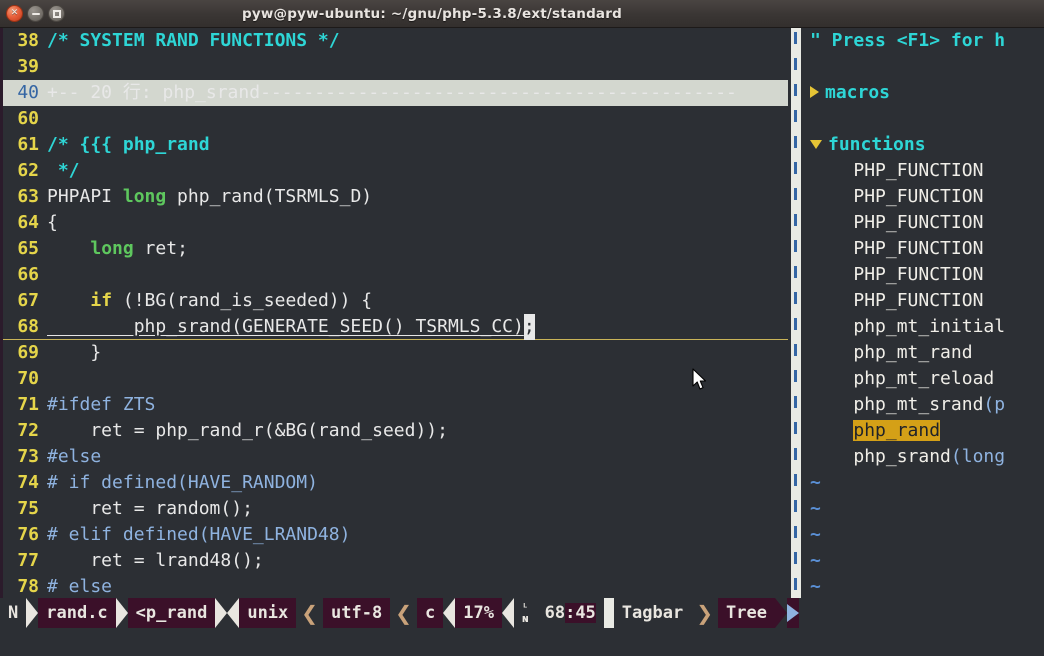 The width and height of the screenshot is (1044, 656). Describe the element at coordinates (395, 301) in the screenshot. I see `code-line: 67 if (!BG(rand_is_seeded)) {` at that location.